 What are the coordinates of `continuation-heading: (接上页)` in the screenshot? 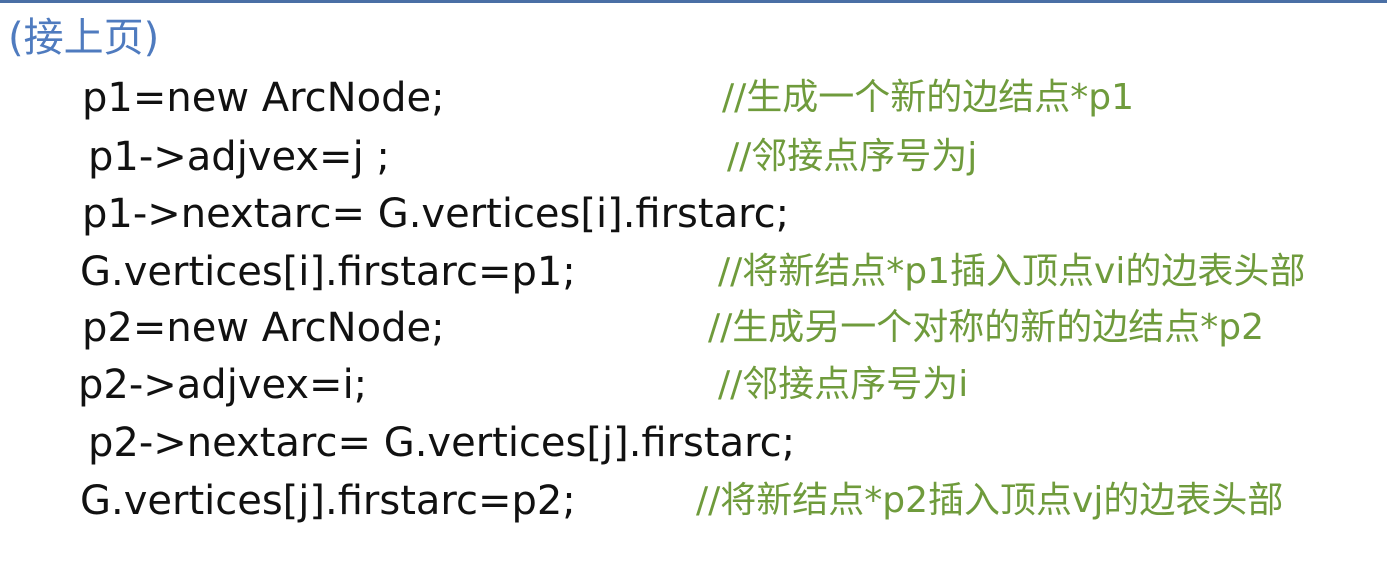 It's located at (84, 38).